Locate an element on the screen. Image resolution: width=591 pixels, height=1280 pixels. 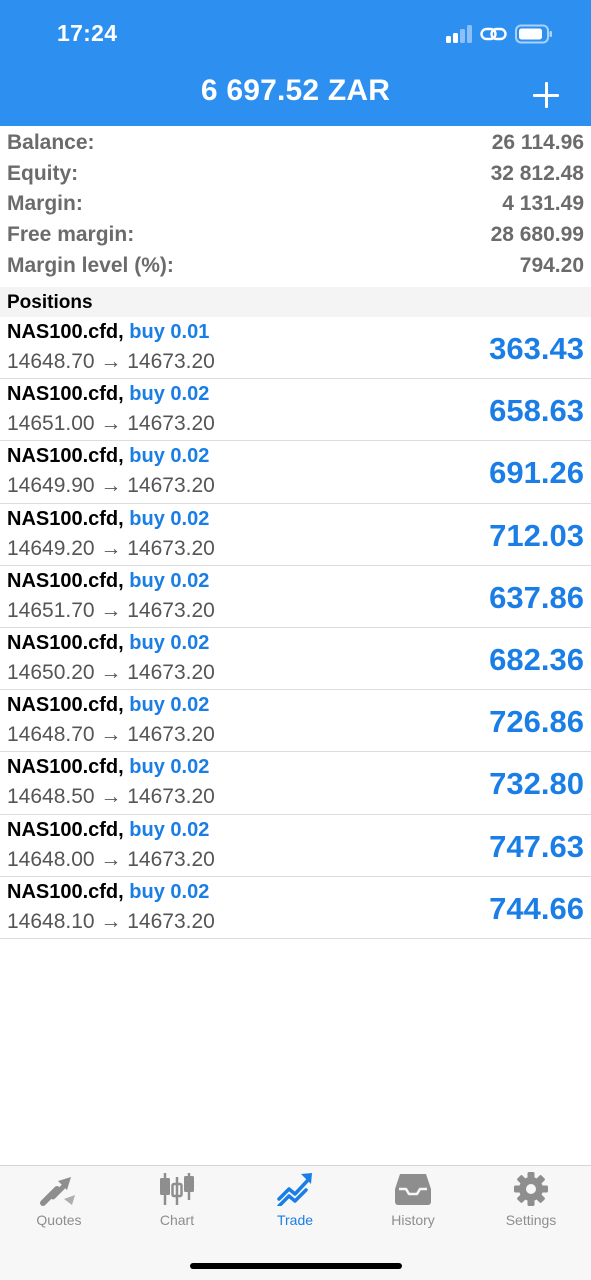
position-profit: 363.43 is located at coordinates (536, 348).